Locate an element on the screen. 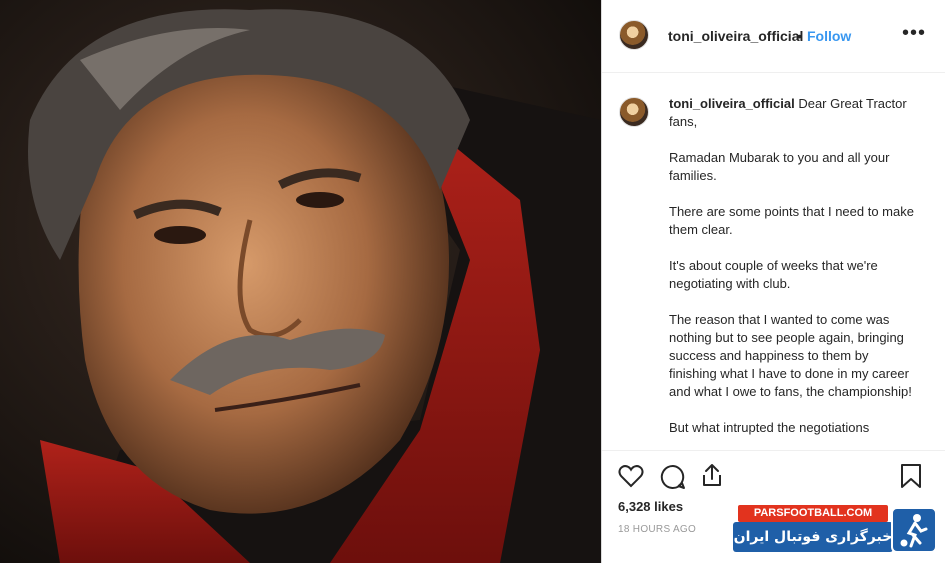 The width and height of the screenshot is (945, 564). share-icon is located at coordinates (712, 475).